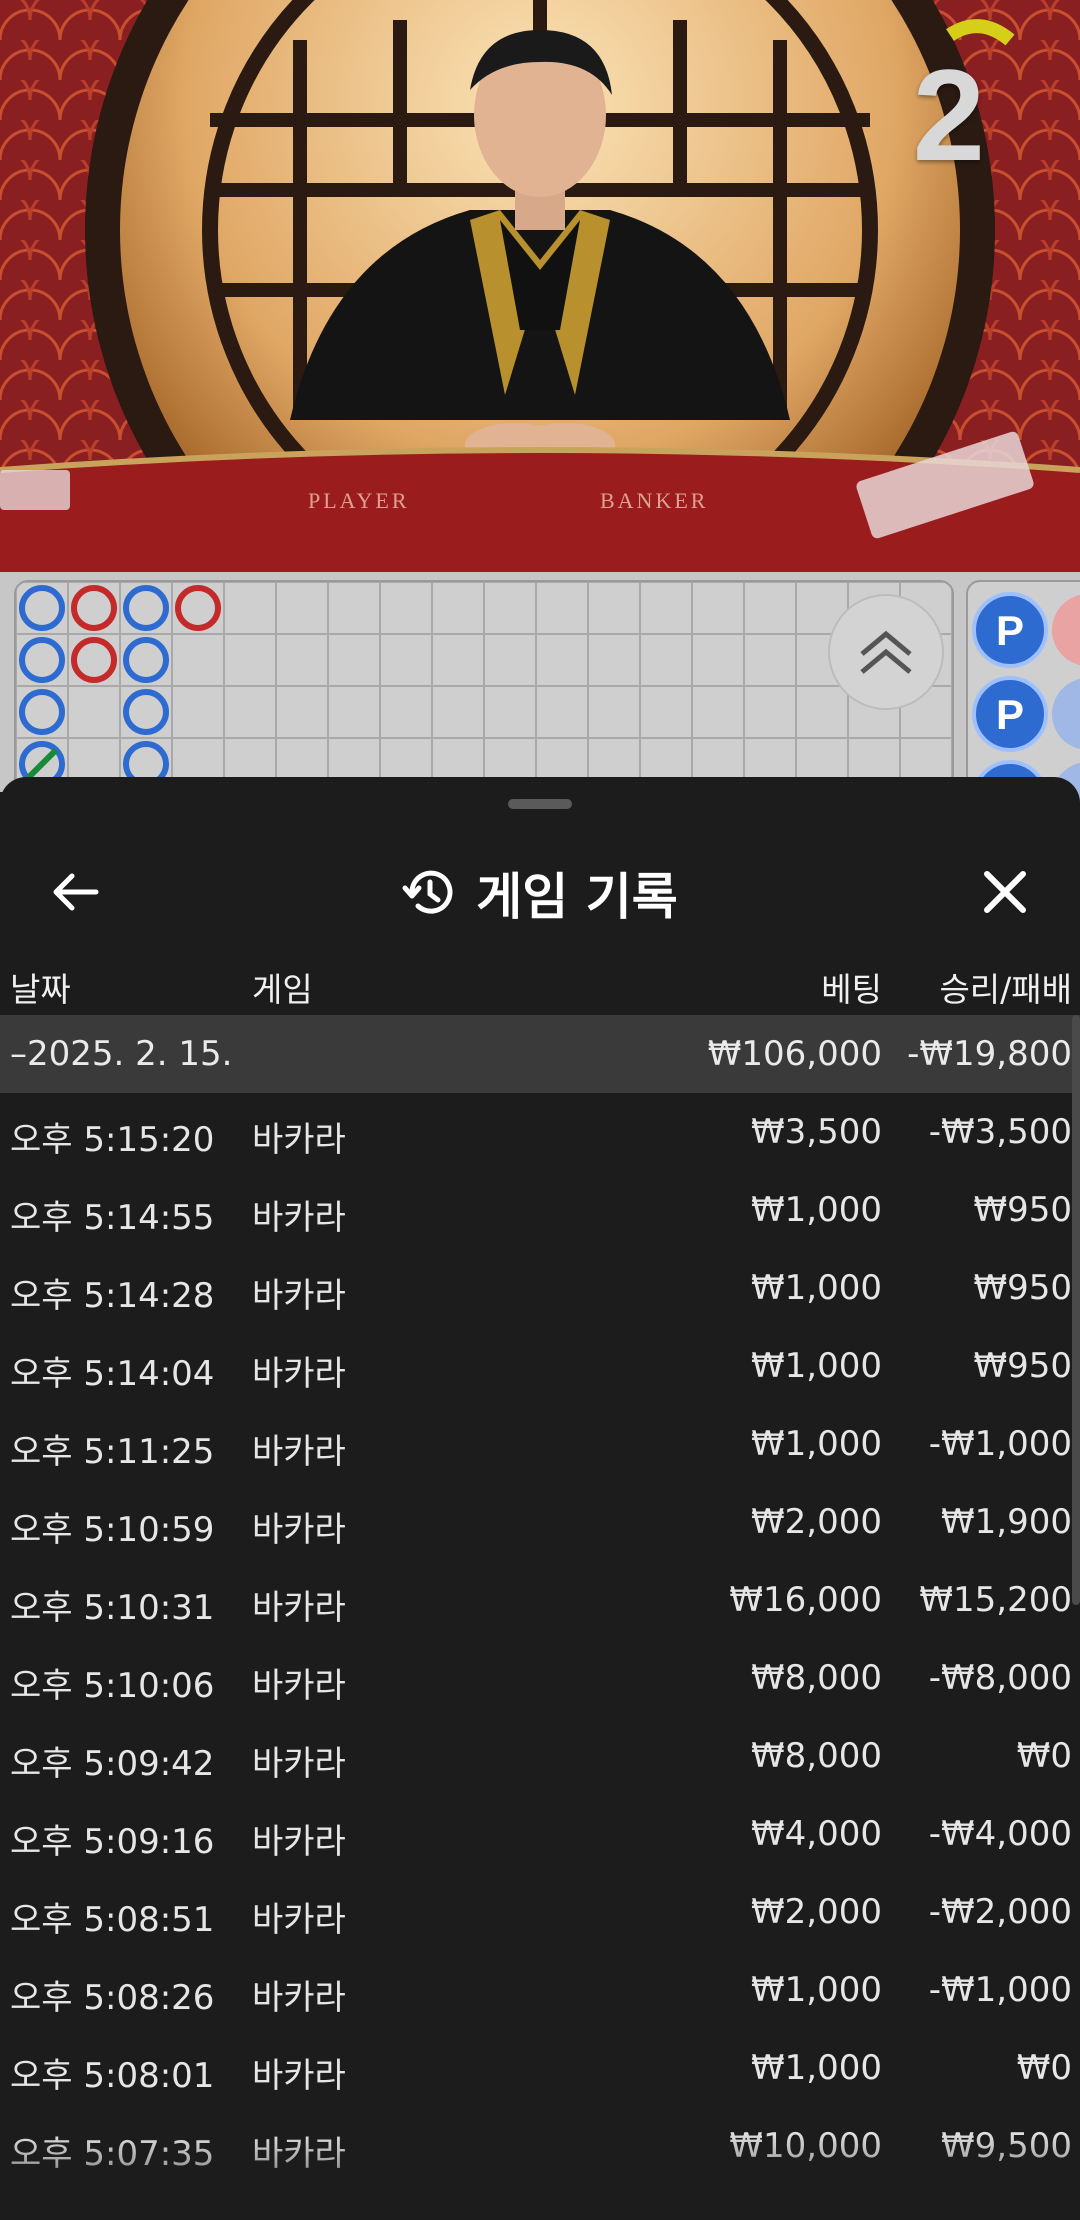 The width and height of the screenshot is (1080, 2220). I want to click on row-result: -₩4,000, so click(1000, 1834).